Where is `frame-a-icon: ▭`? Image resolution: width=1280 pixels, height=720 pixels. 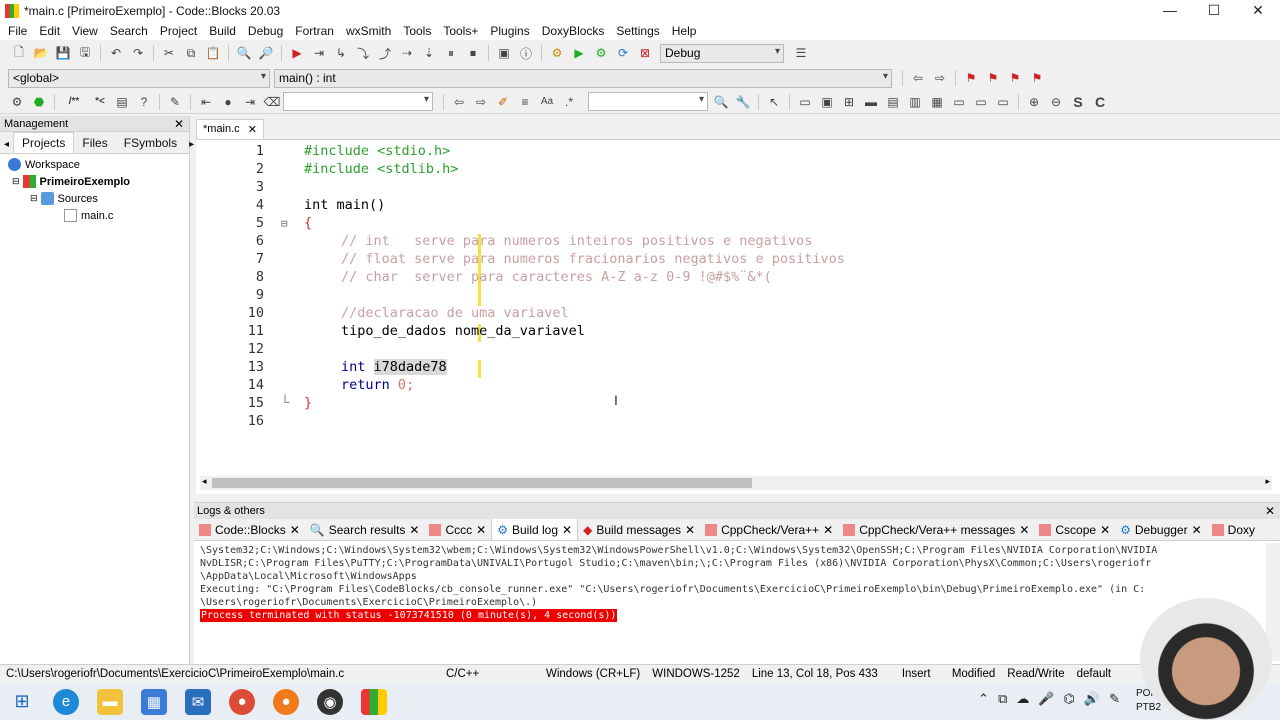 frame-a-icon: ▭ is located at coordinates (959, 102).